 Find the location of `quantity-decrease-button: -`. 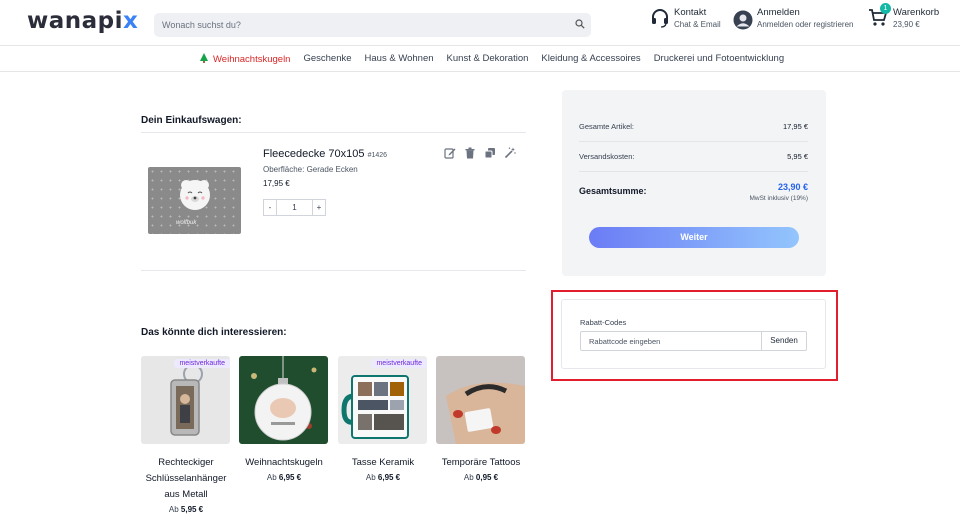

quantity-decrease-button: - is located at coordinates (270, 207).